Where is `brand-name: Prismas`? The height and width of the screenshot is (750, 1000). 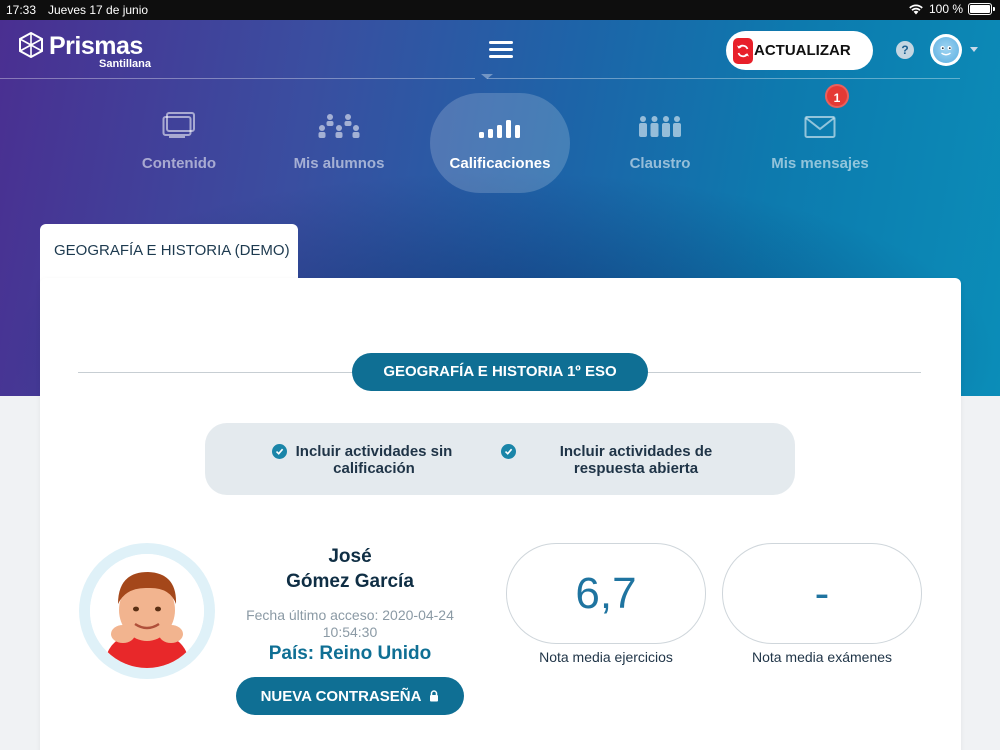
brand-name: Prismas is located at coordinates (96, 46).